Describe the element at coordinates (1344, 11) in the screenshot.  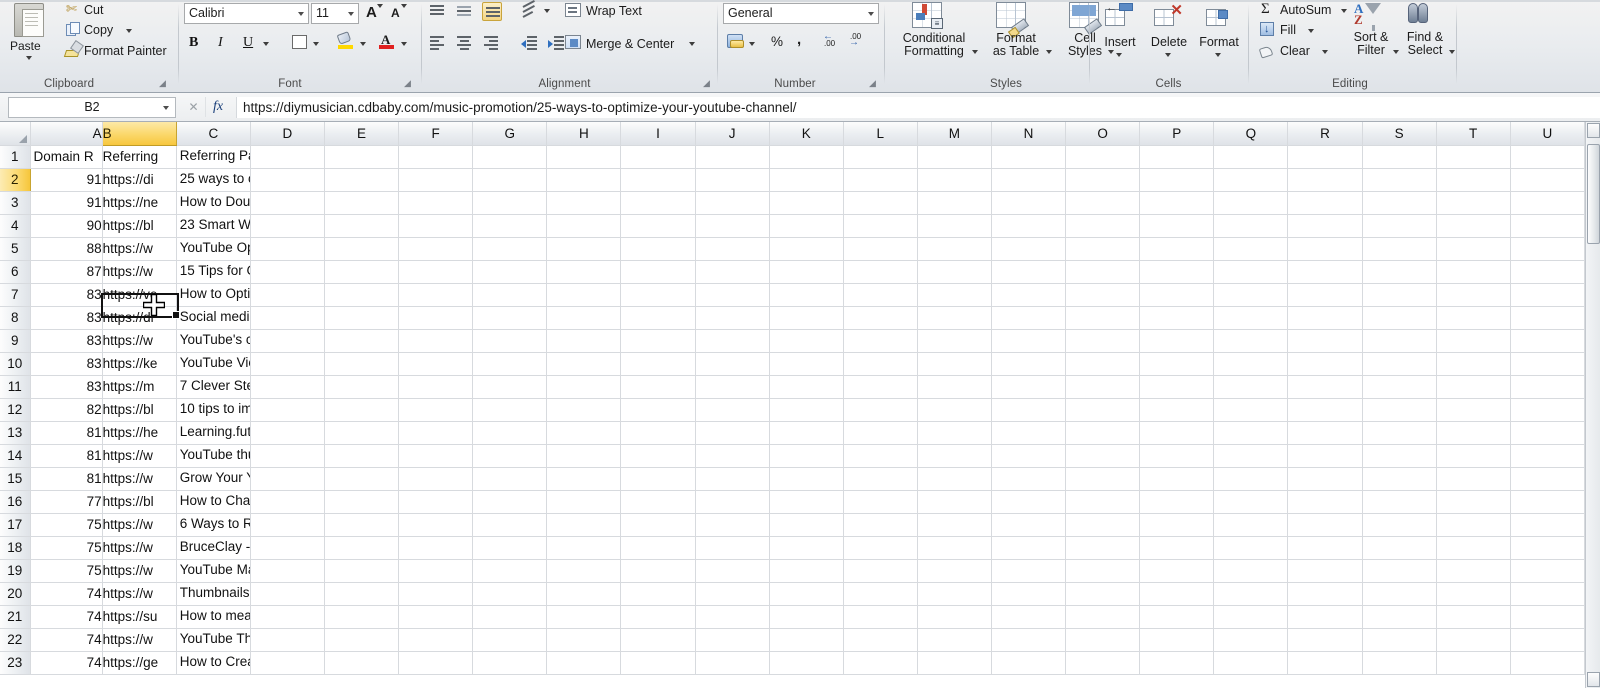
I see `autosum-caret` at that location.